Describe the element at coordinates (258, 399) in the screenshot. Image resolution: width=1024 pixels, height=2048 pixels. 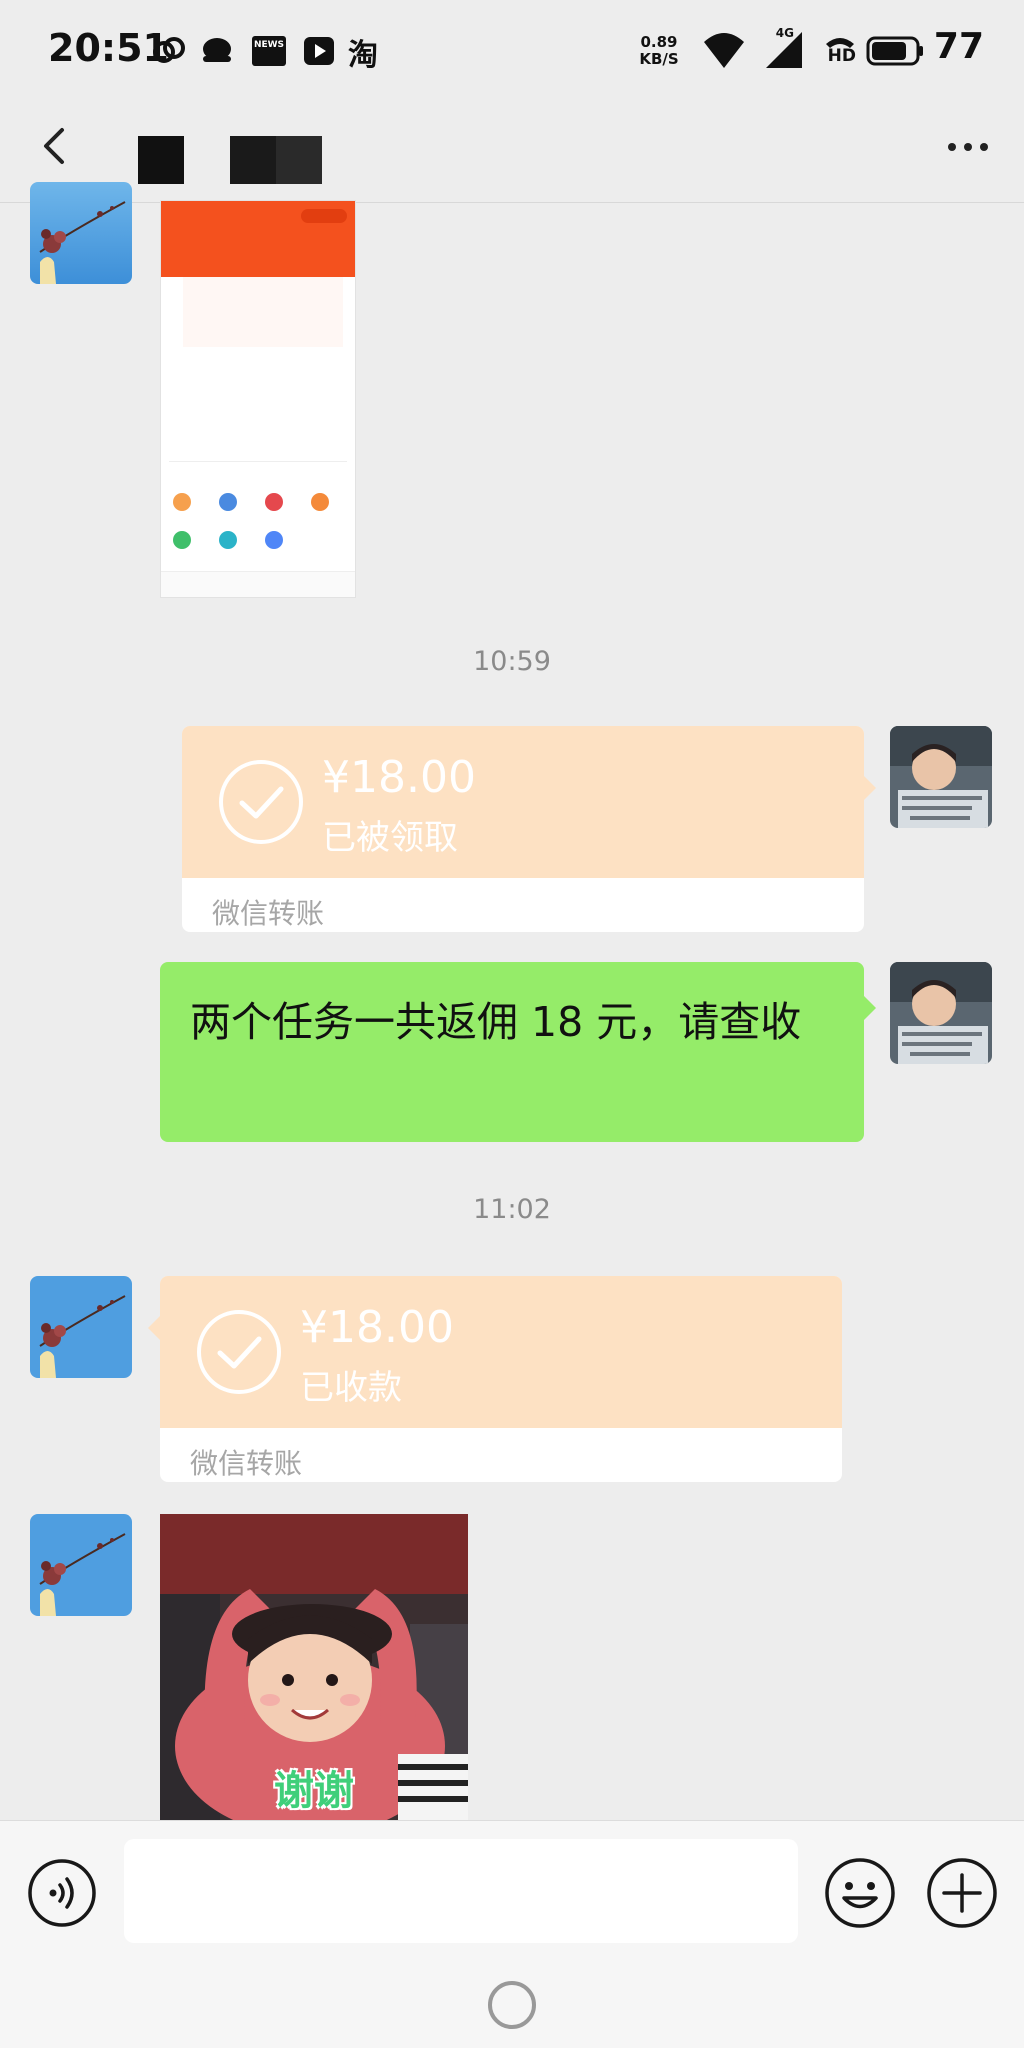
I see `shared-screenshot-image` at that location.